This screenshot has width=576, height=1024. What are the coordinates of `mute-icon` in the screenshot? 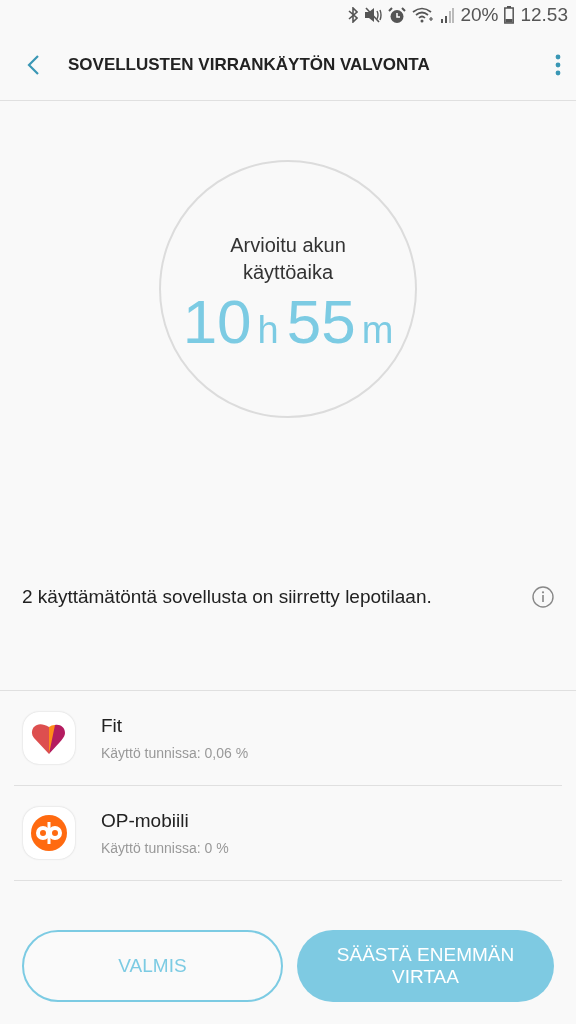 It's located at (373, 15).